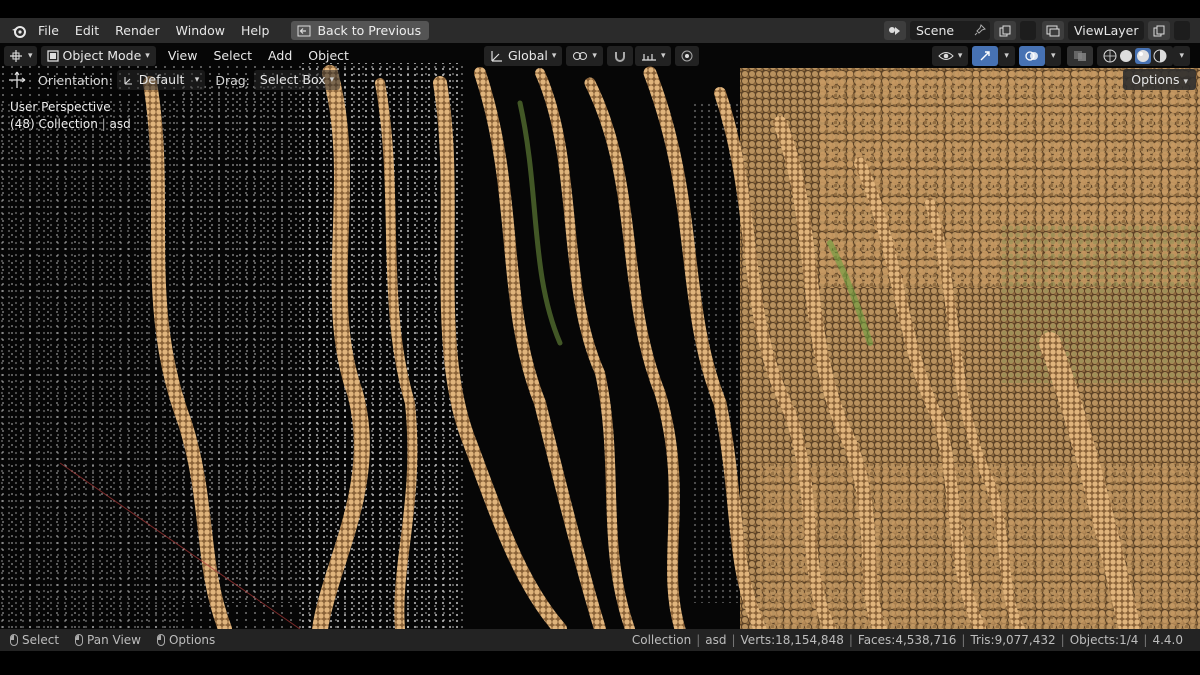 The width and height of the screenshot is (1200, 675). Describe the element at coordinates (1028, 30) in the screenshot. I see `delete-scene-icon` at that location.